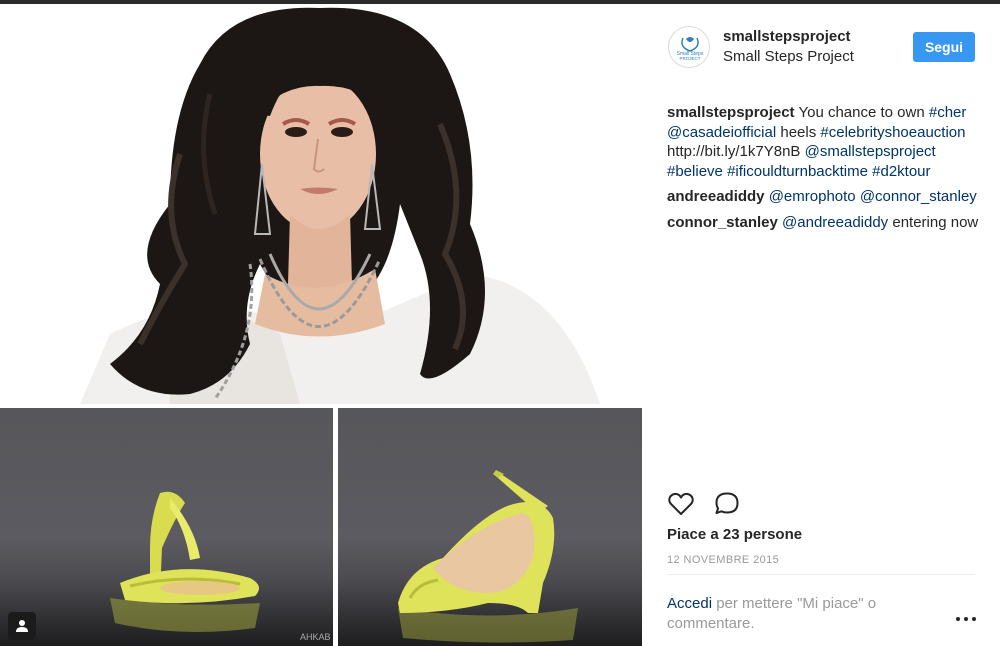 Image resolution: width=1000 pixels, height=646 pixels. Describe the element at coordinates (689, 58) in the screenshot. I see `avatar-text-line2: PROJECT` at that location.